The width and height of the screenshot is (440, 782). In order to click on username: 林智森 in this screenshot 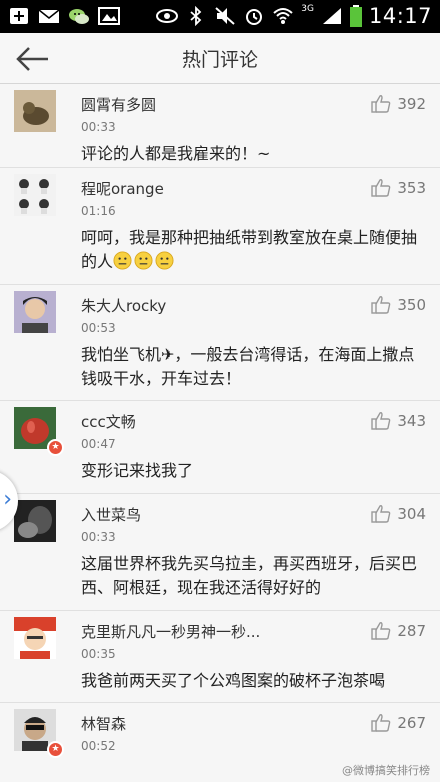, I will do `click(103, 723)`.